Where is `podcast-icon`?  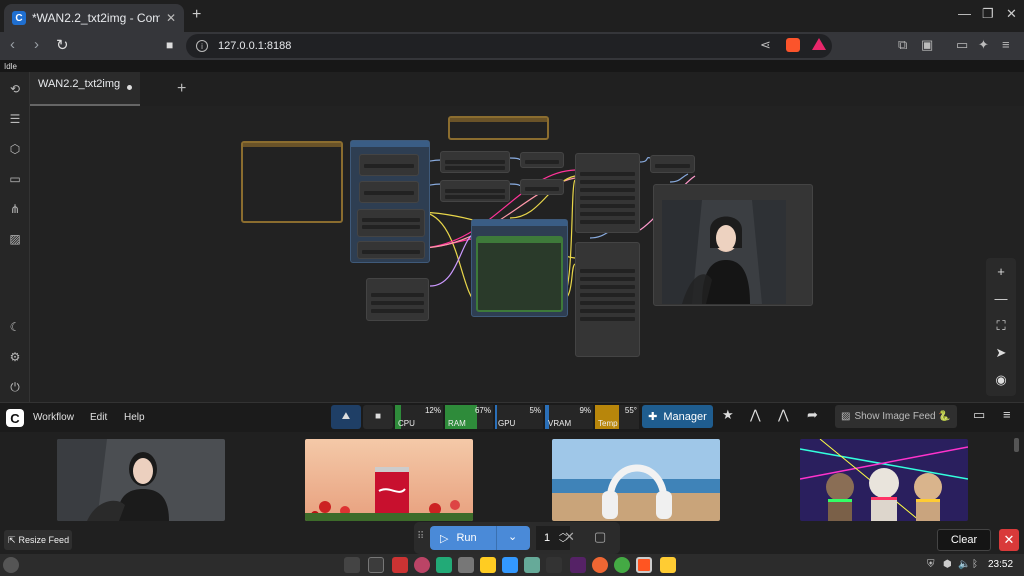
podcast-icon is located at coordinates (422, 565).